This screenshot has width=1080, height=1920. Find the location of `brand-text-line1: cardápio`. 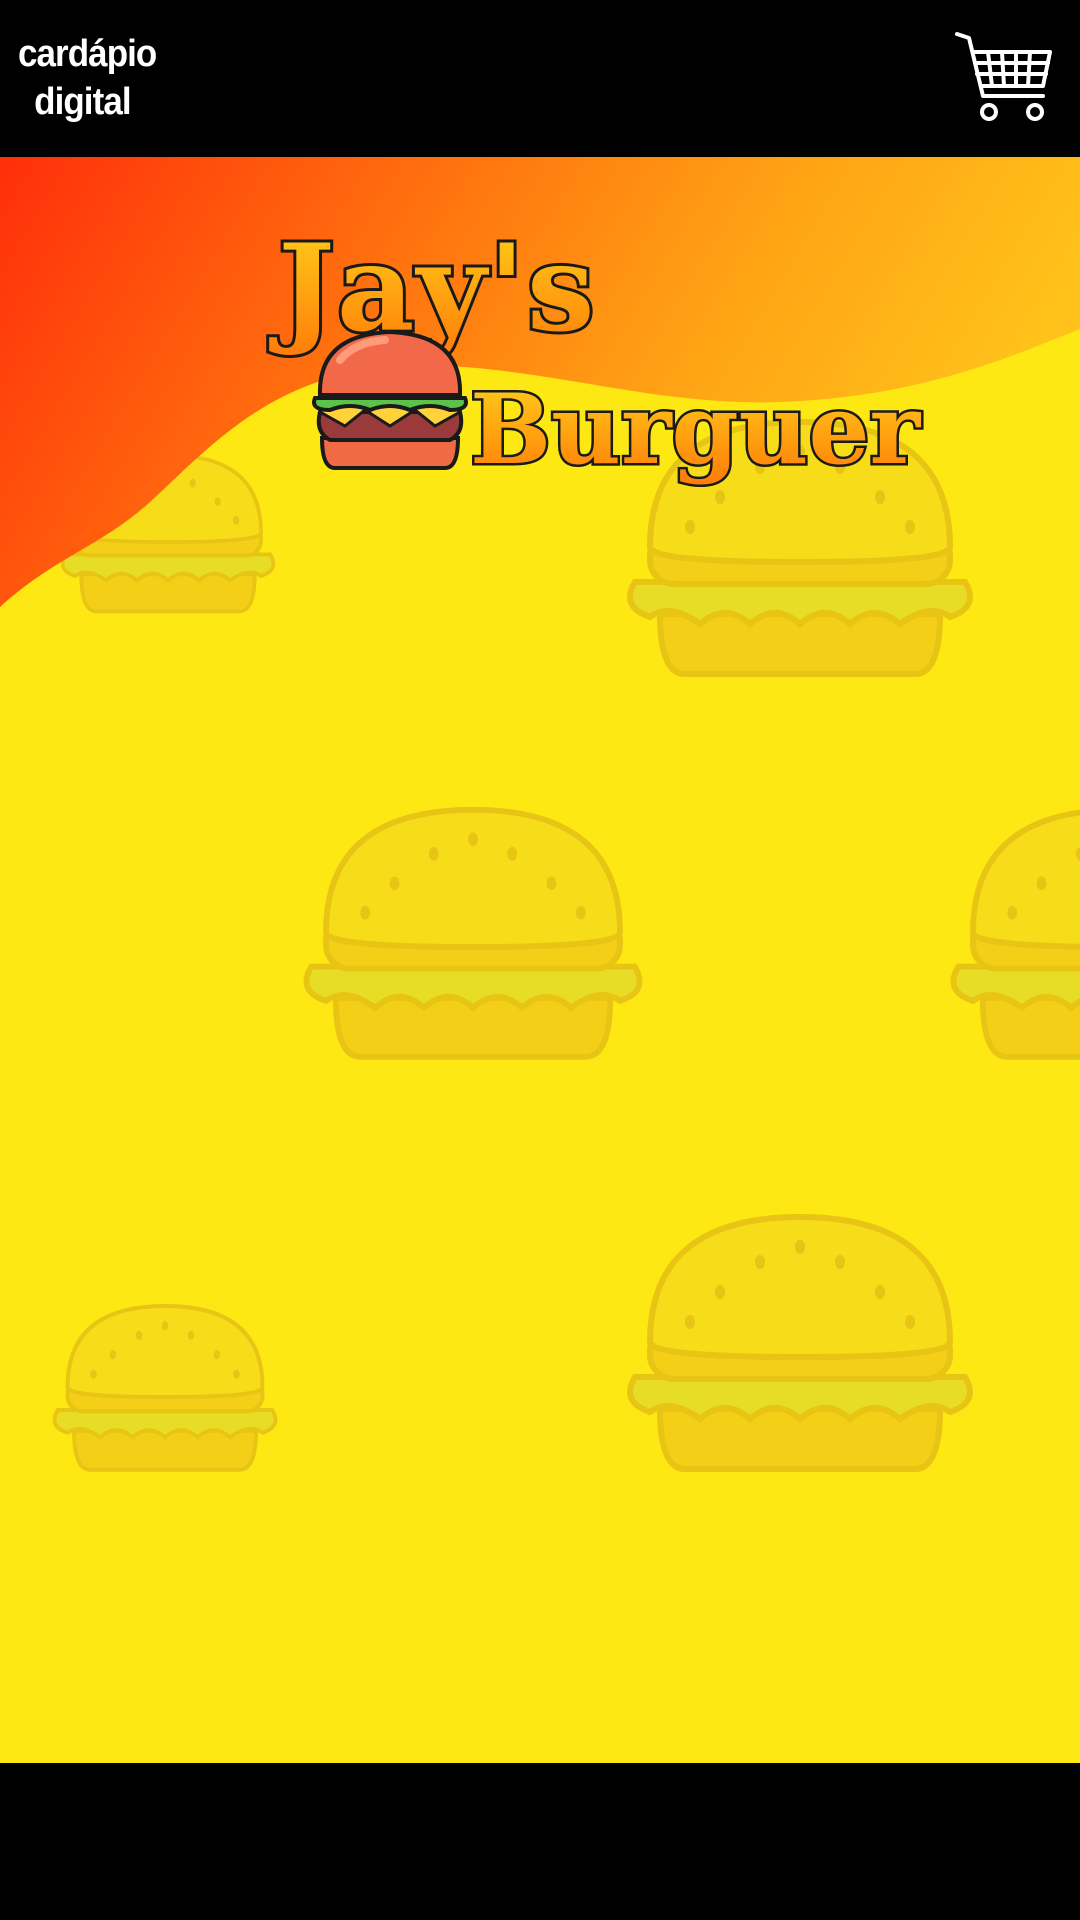

brand-text-line1: cardápio is located at coordinates (87, 54).